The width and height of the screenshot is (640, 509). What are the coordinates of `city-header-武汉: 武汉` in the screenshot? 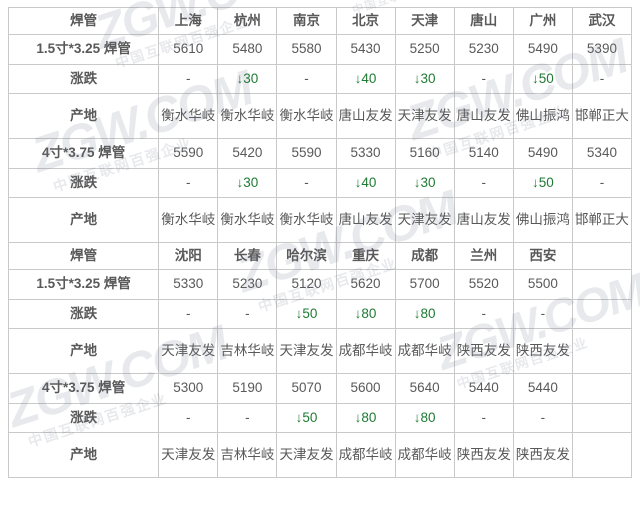 It's located at (602, 21).